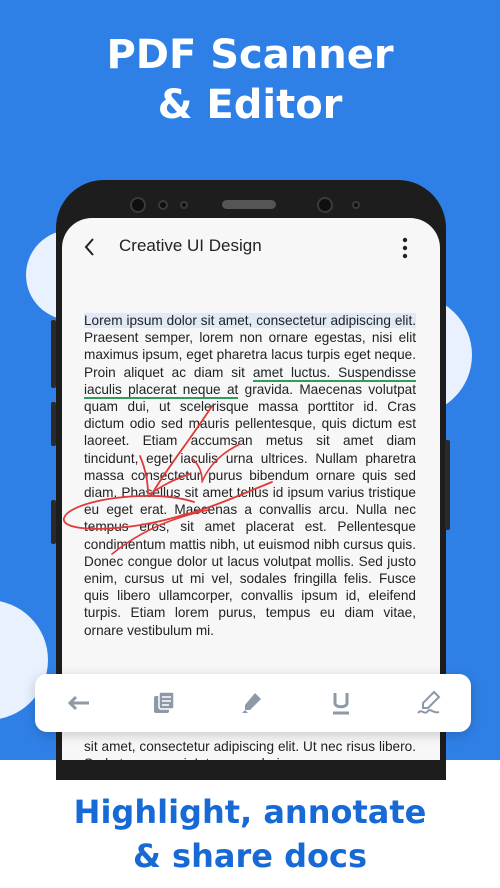  Describe the element at coordinates (138, 205) in the screenshot. I see `phone-camera` at that location.